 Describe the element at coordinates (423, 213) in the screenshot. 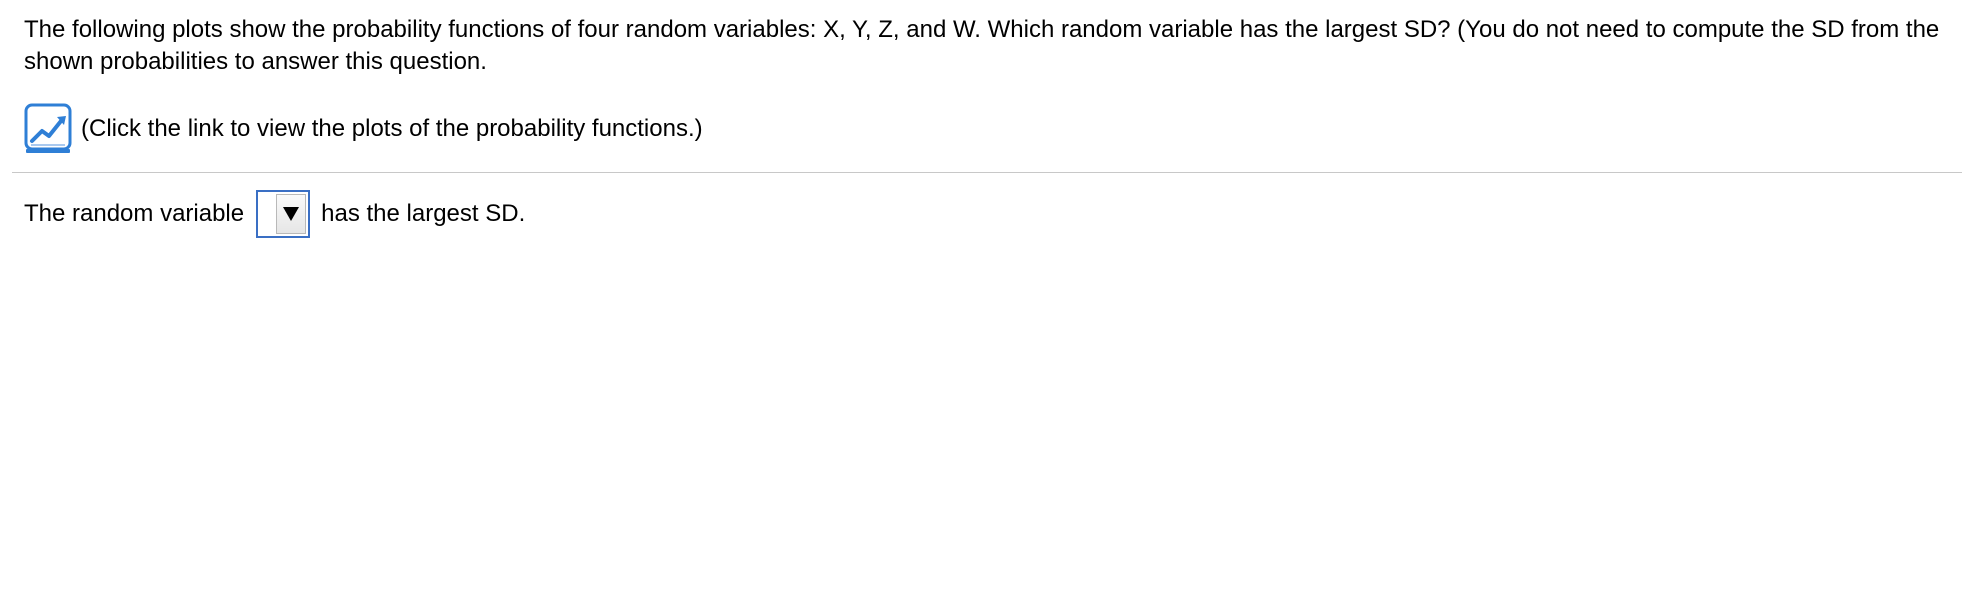

I see `answer-suffix: has the largest SD.` at that location.